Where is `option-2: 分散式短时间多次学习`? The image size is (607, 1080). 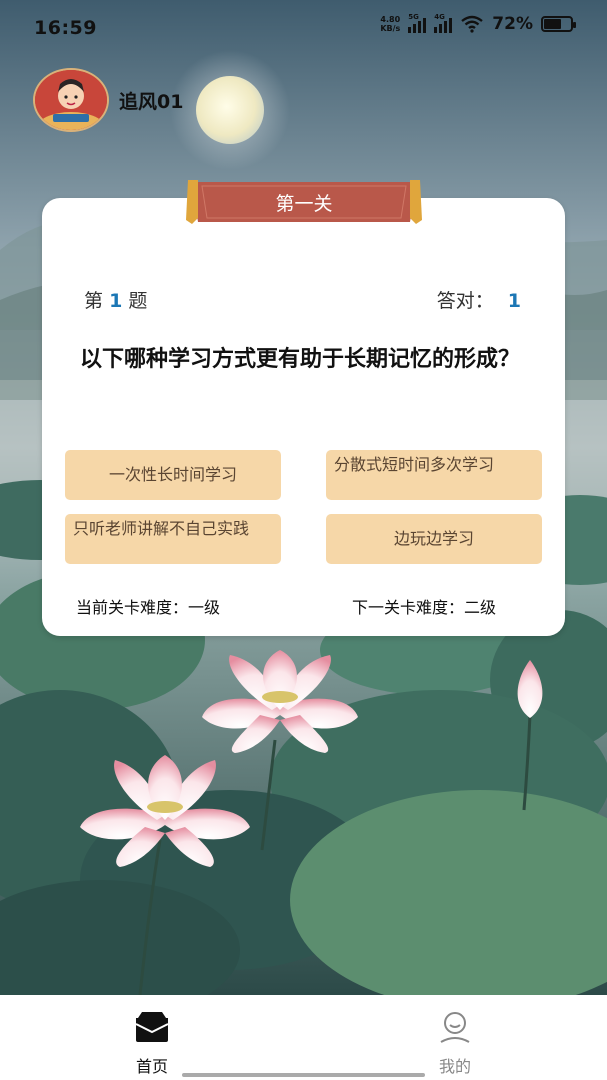 option-2: 分散式短时间多次学习 is located at coordinates (434, 475).